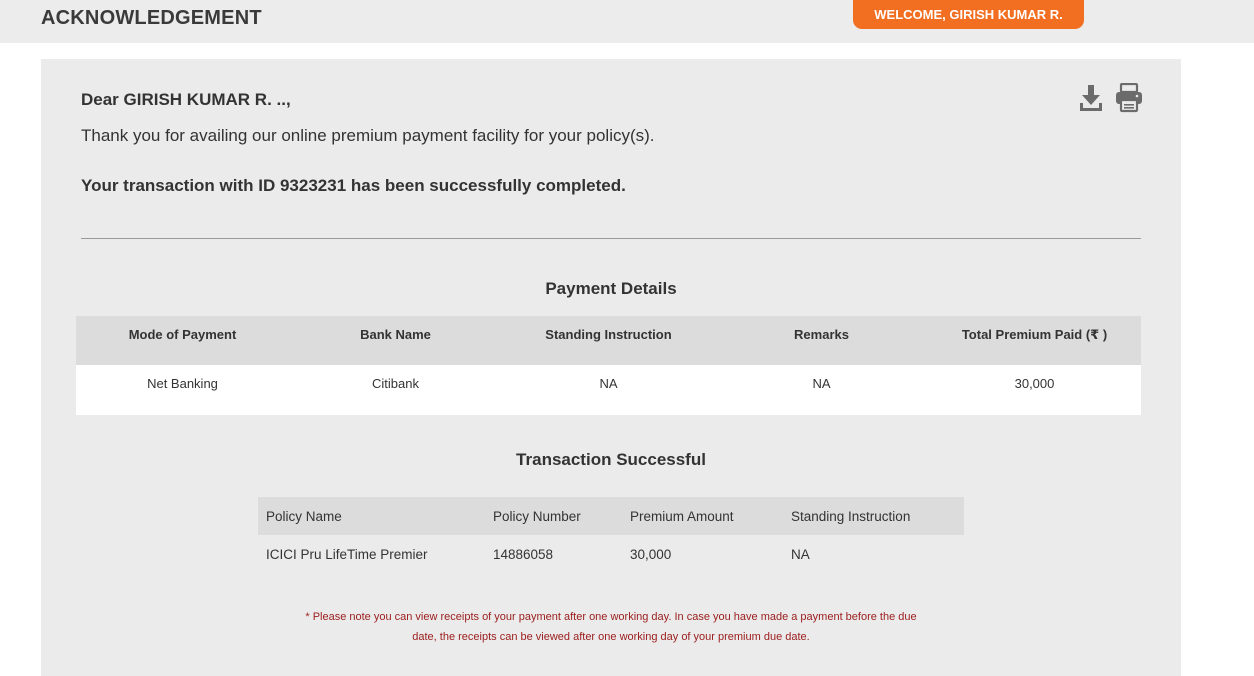 The width and height of the screenshot is (1254, 676). Describe the element at coordinates (1092, 100) in the screenshot. I see `download-icon` at that location.